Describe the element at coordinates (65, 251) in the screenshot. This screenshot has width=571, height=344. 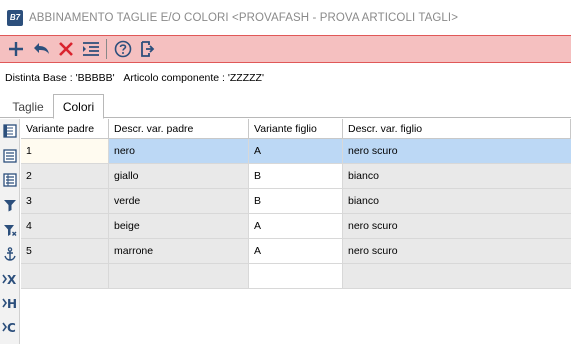
I see `cell-variante-padre: 5` at that location.